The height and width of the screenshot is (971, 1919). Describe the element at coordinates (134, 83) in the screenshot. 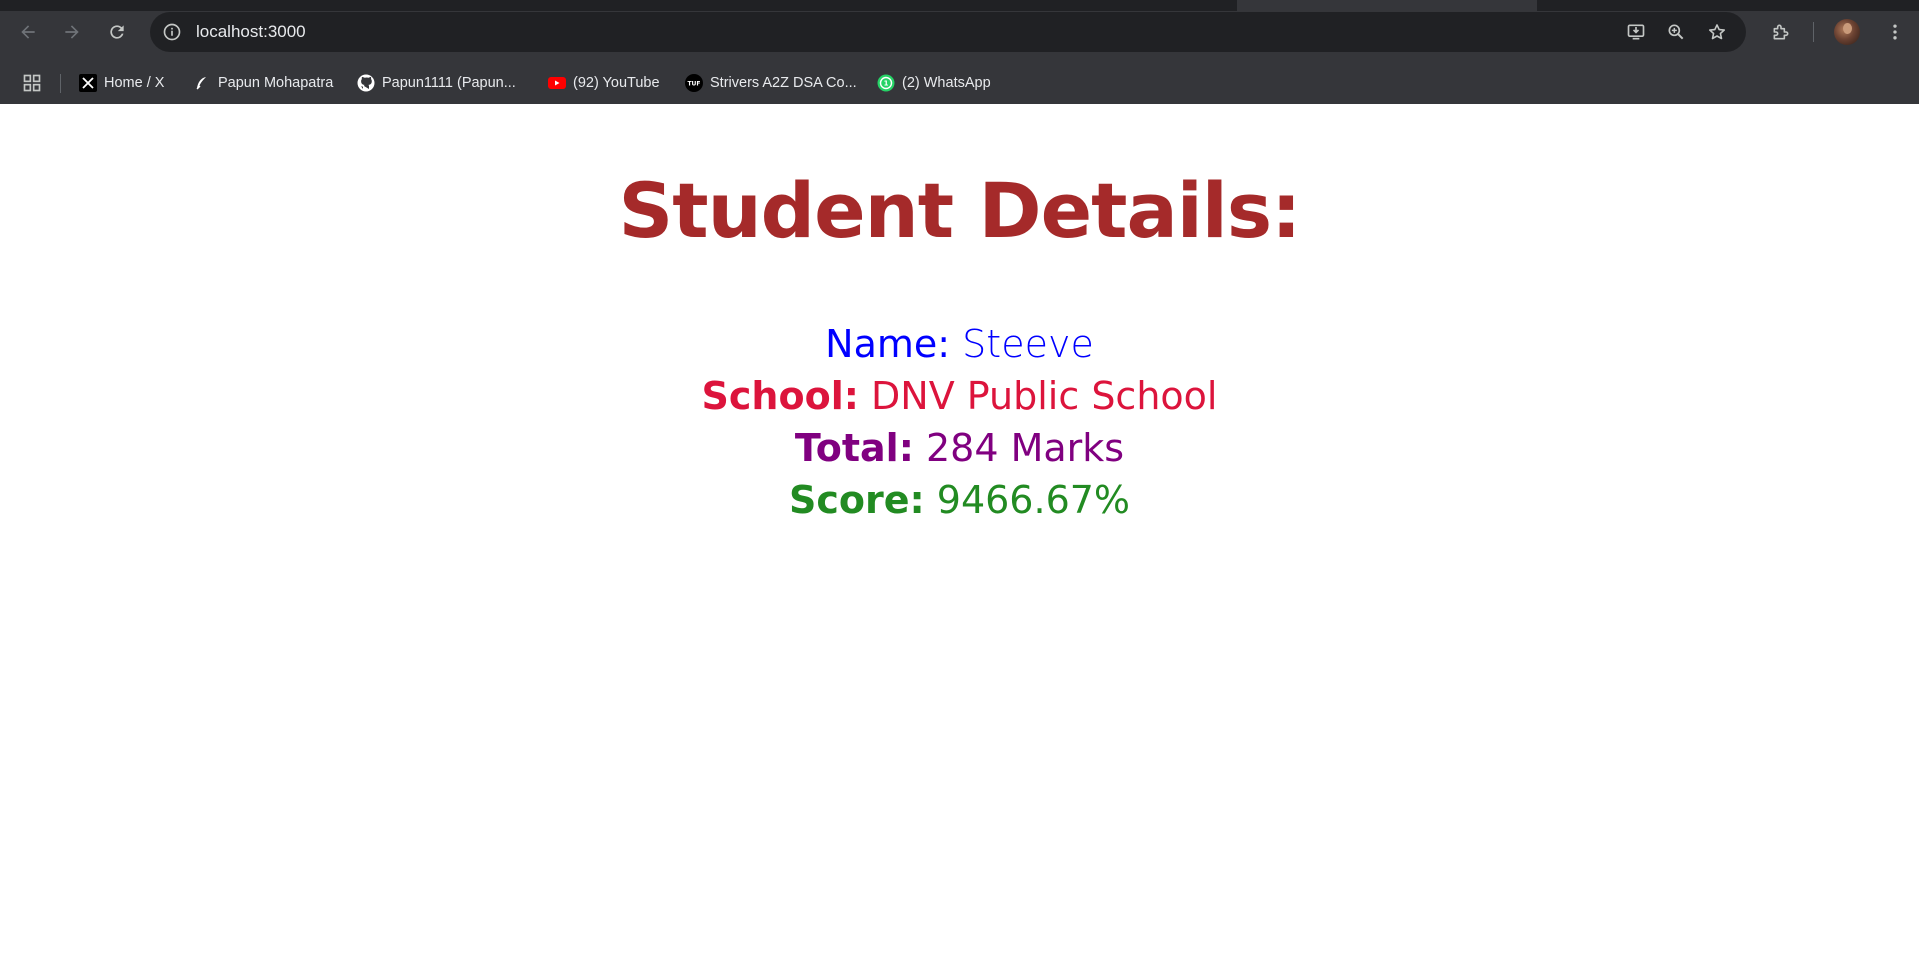

I see `bookmark-label: Home / X` at that location.